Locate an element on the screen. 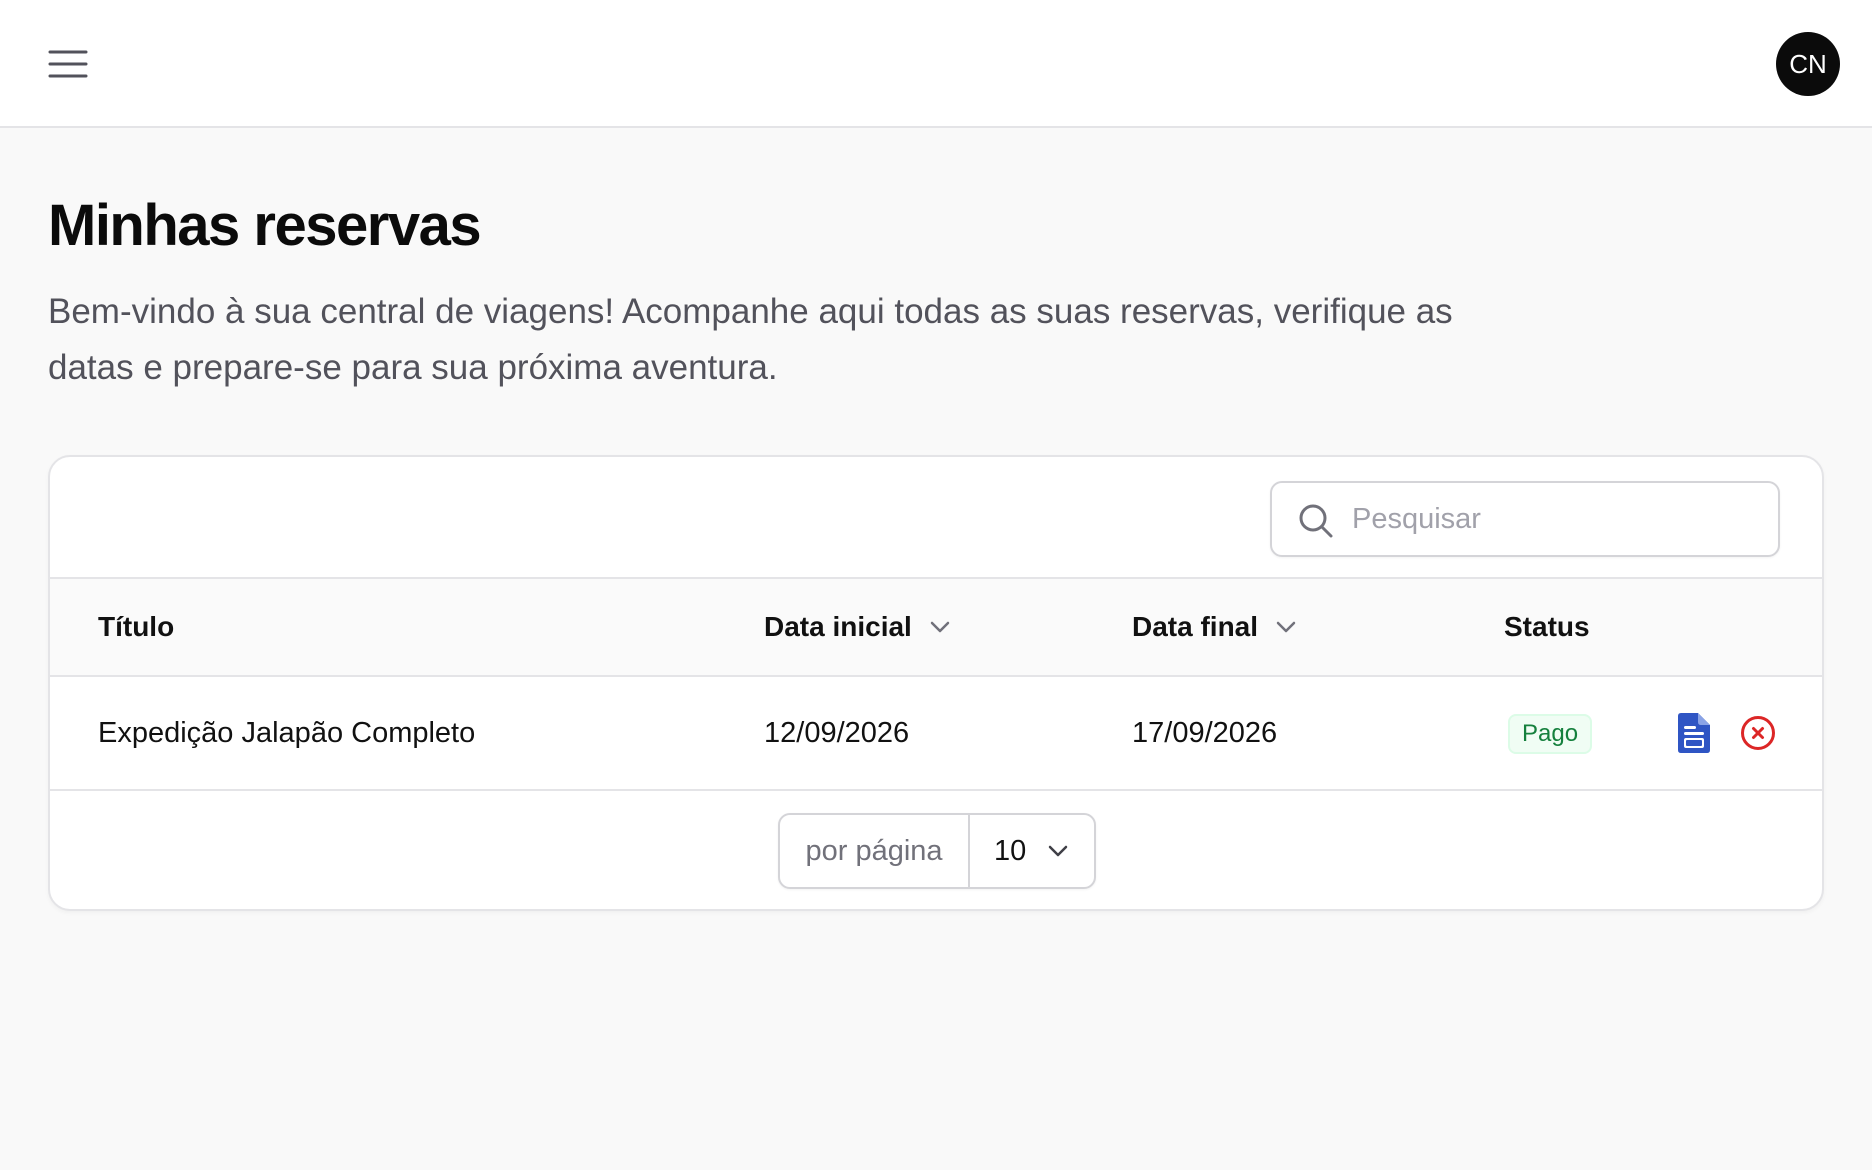  view-document-button is located at coordinates (1694, 733).